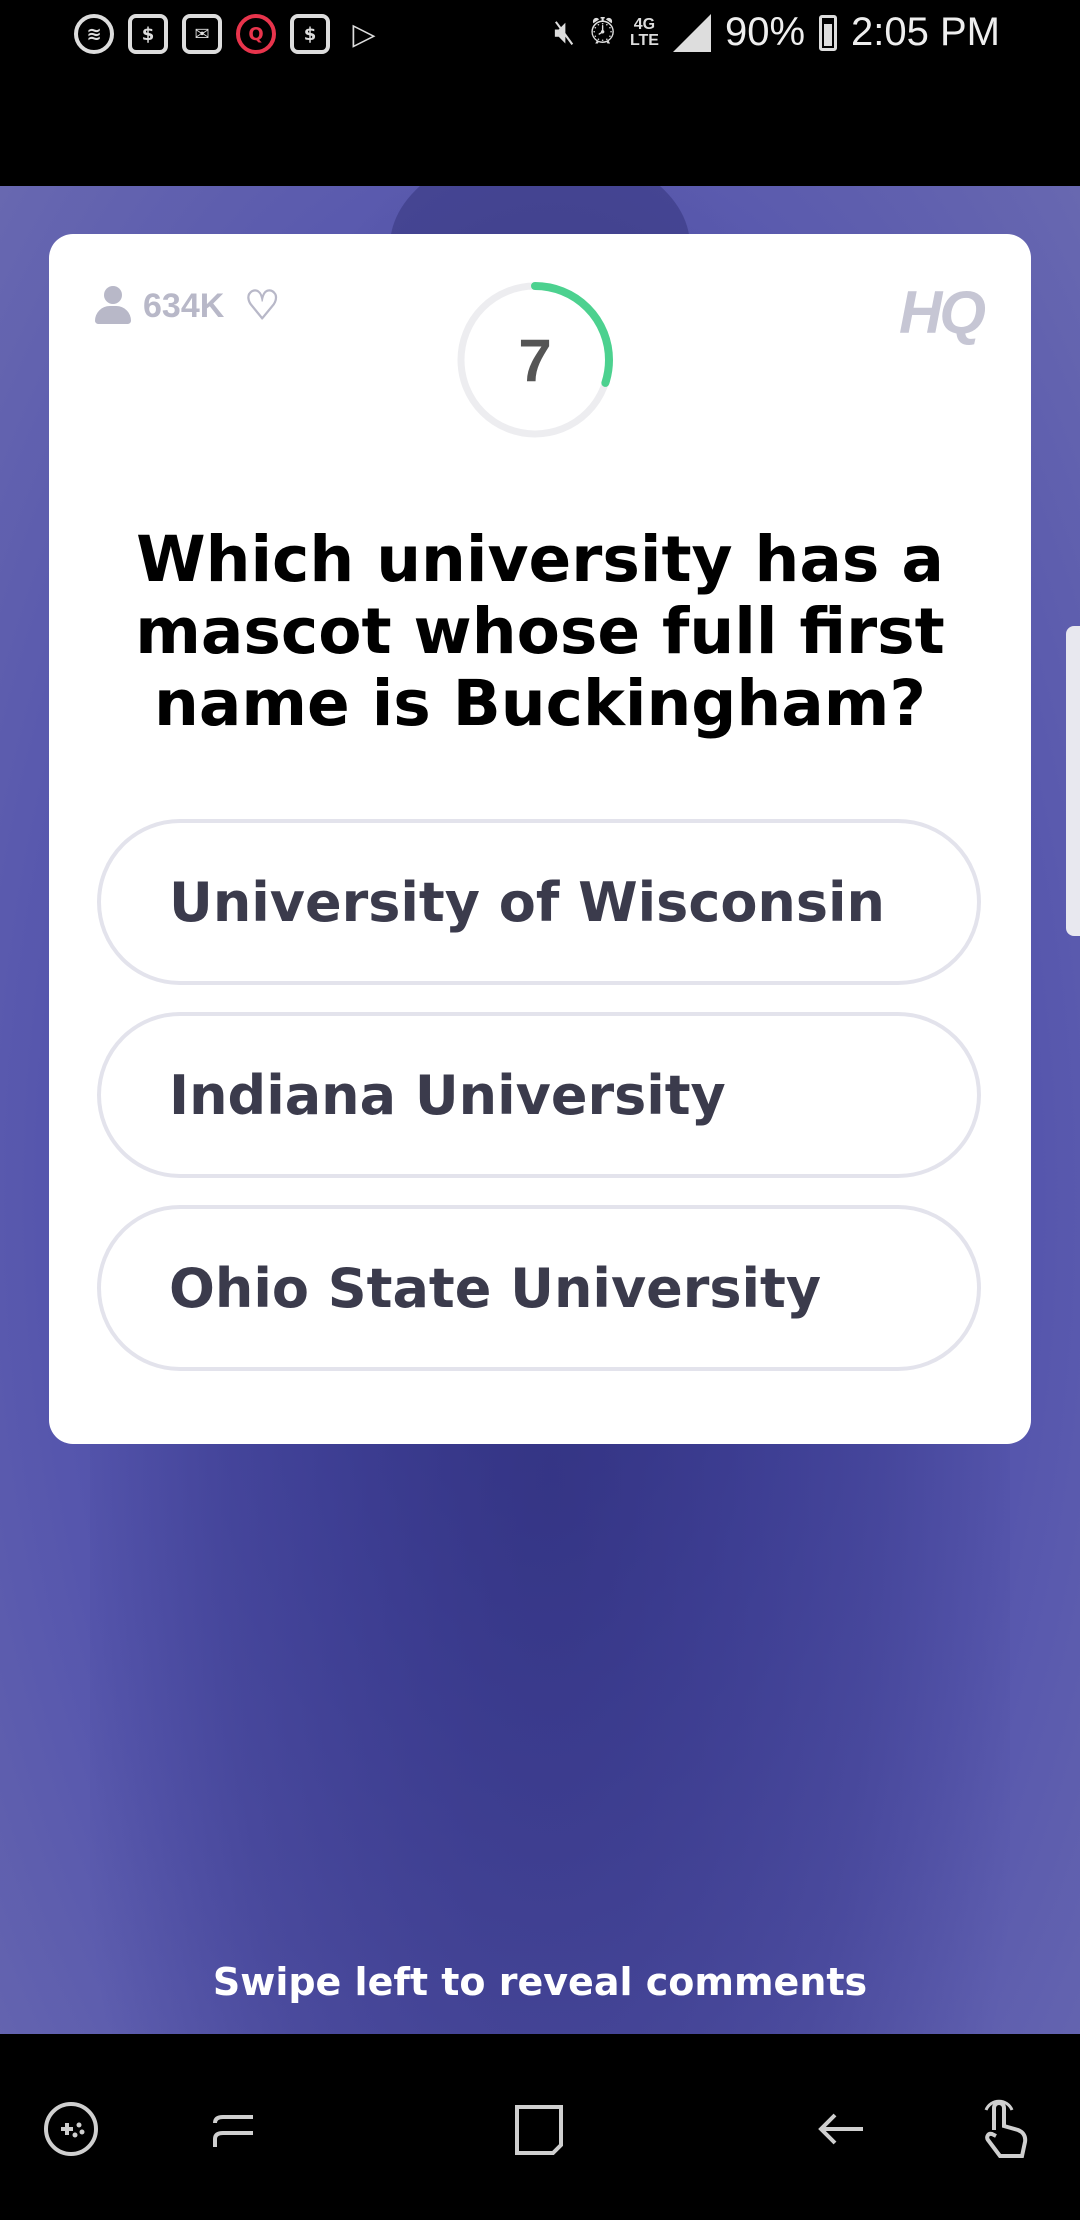  What do you see at coordinates (841, 2129) in the screenshot?
I see `back-icon` at bounding box center [841, 2129].